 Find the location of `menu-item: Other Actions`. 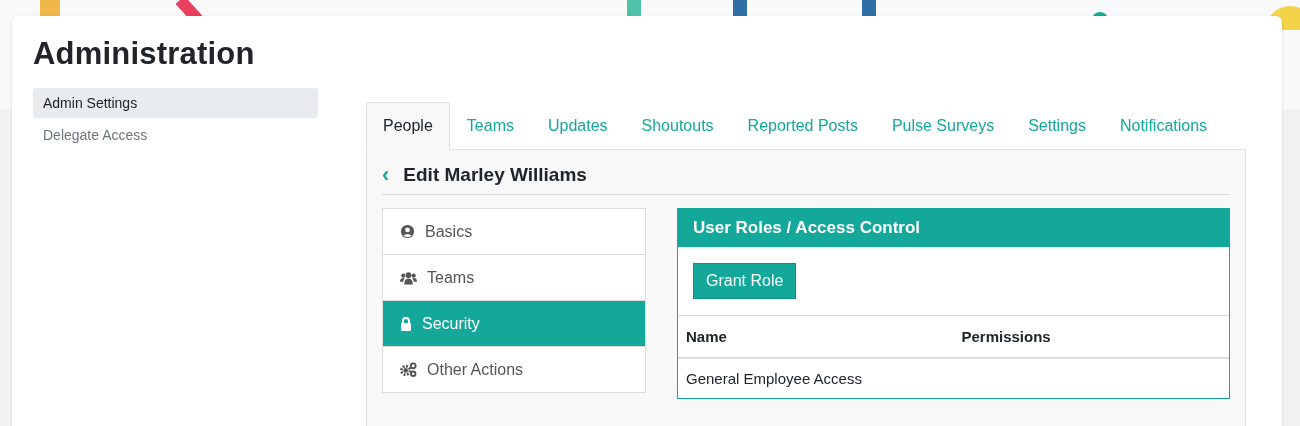

menu-item: Other Actions is located at coordinates (514, 369).